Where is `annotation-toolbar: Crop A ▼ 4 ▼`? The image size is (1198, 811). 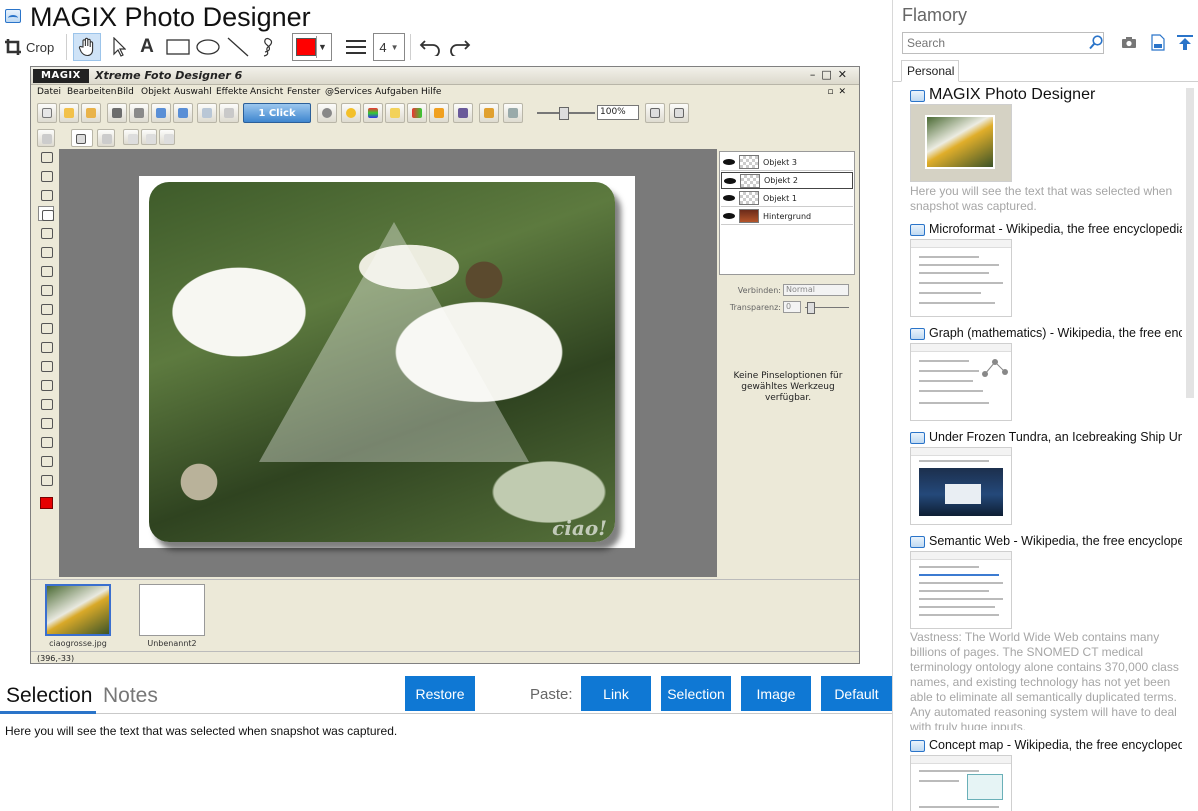 annotation-toolbar: Crop A ▼ 4 ▼ is located at coordinates (446, 47).